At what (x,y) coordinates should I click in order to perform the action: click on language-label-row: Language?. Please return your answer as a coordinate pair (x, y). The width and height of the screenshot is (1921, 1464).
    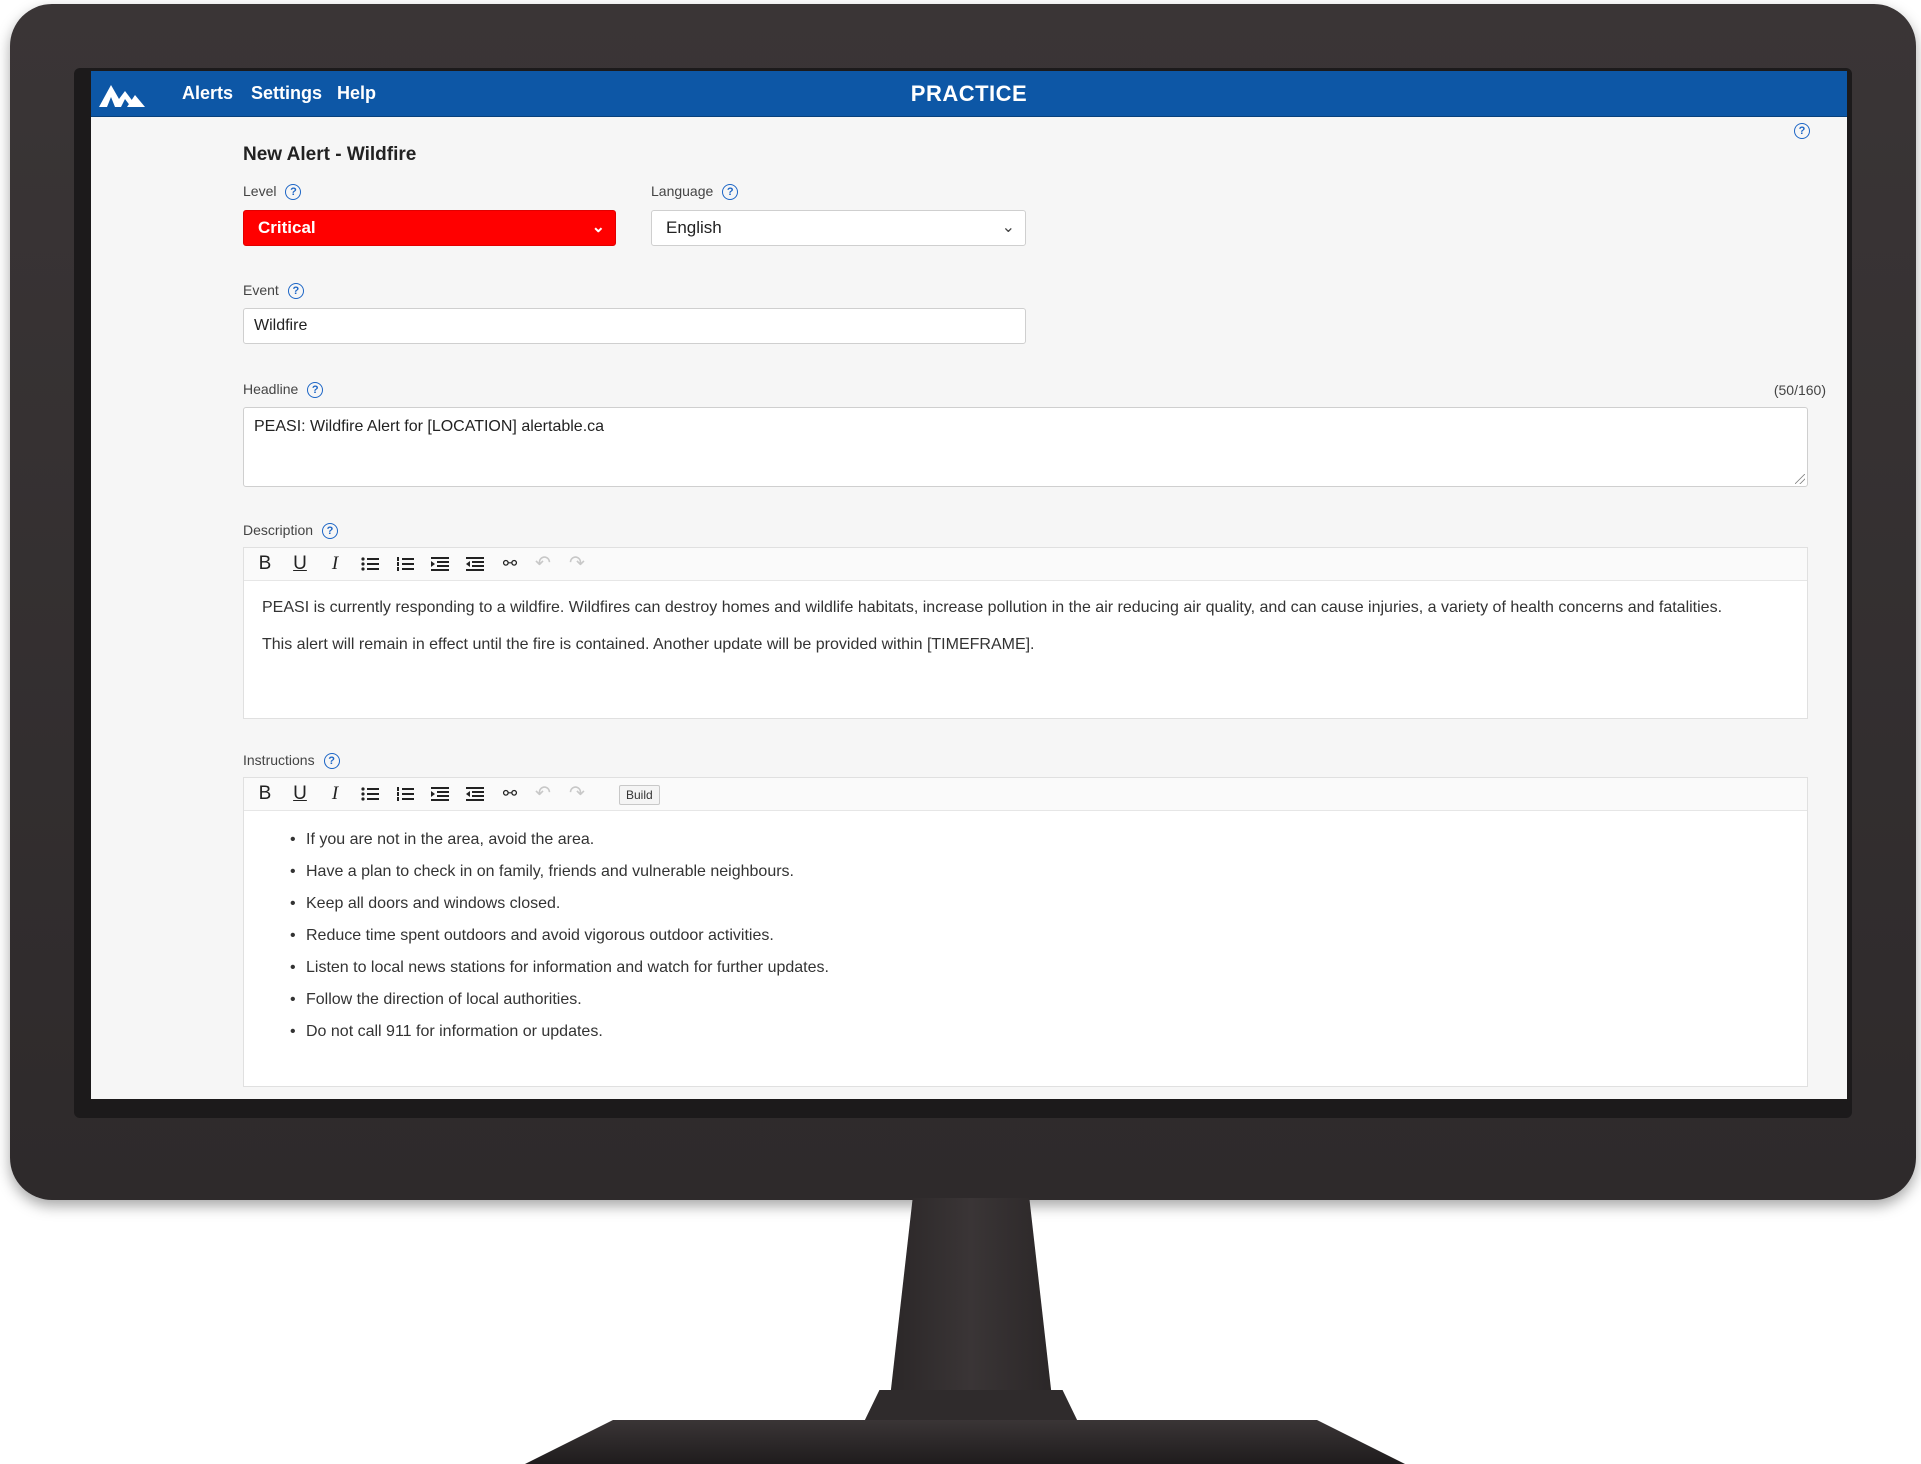
    Looking at the image, I should click on (695, 192).